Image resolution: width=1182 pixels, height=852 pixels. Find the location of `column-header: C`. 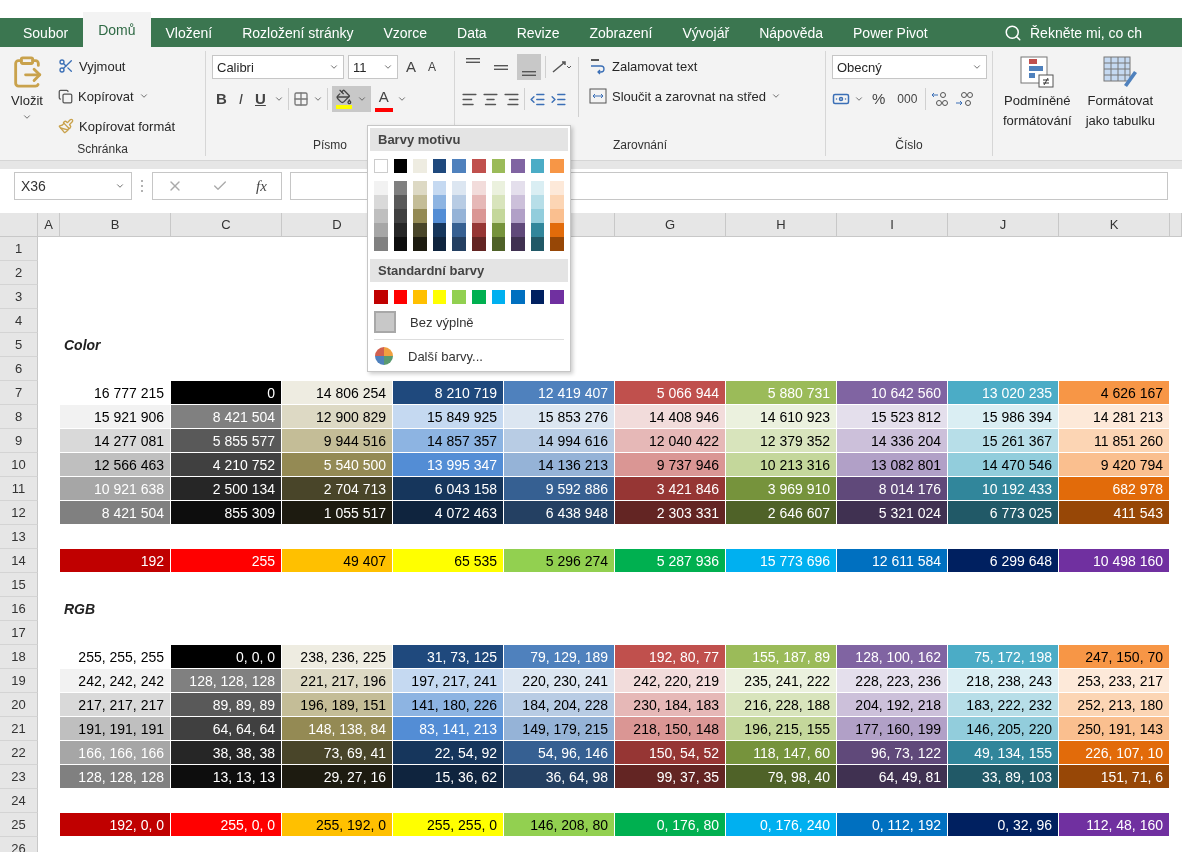

column-header: C is located at coordinates (226, 225).